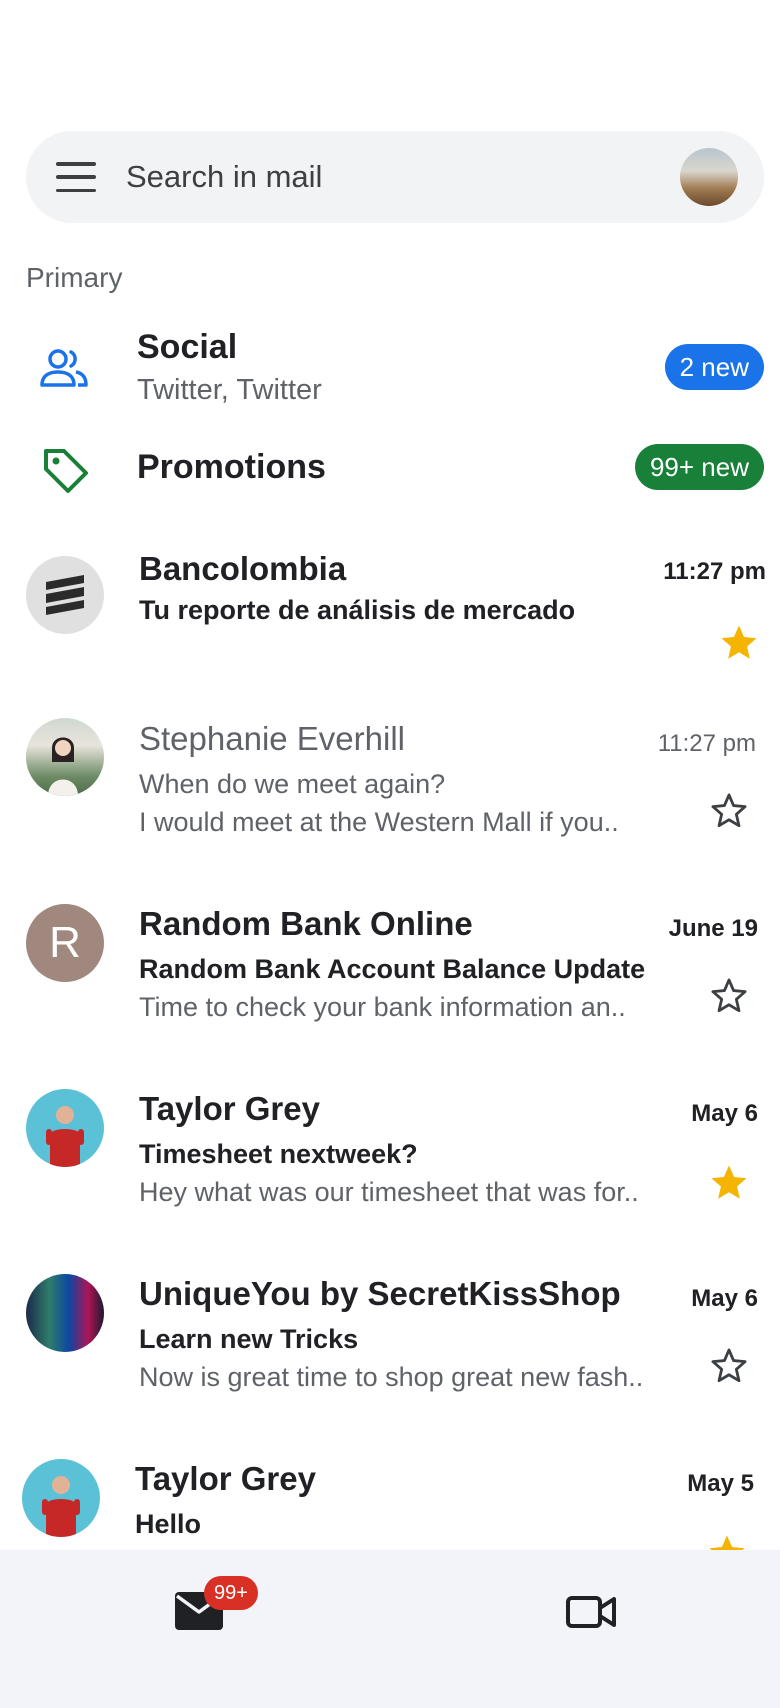  What do you see at coordinates (231, 1593) in the screenshot?
I see `mail-unread-badge: 99+` at bounding box center [231, 1593].